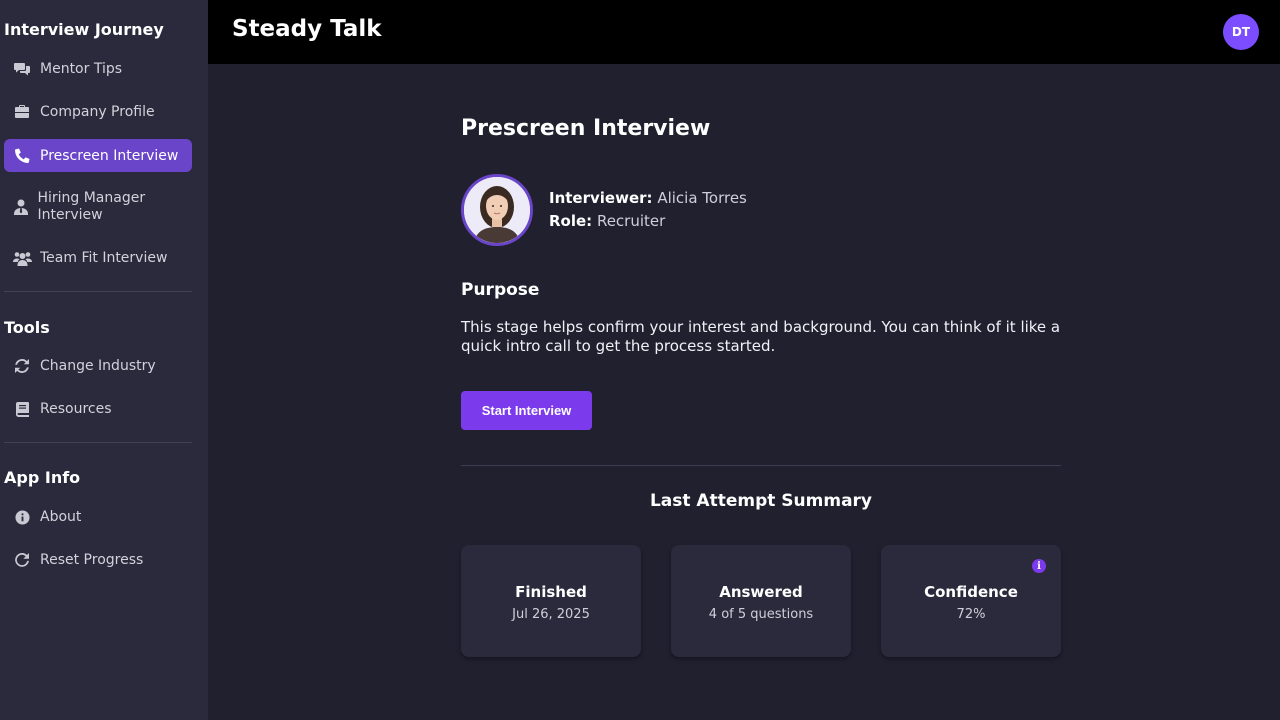  I want to click on sidebar-item-label: Reset Progress, so click(92, 560).